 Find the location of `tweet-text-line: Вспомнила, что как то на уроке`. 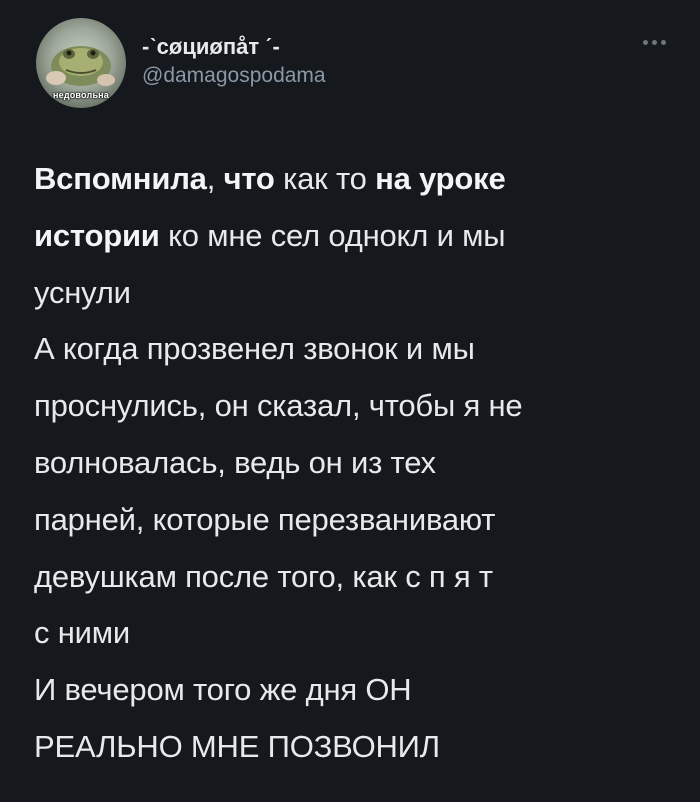

tweet-text-line: Вспомнила, что как то на уроке is located at coordinates (354, 179).